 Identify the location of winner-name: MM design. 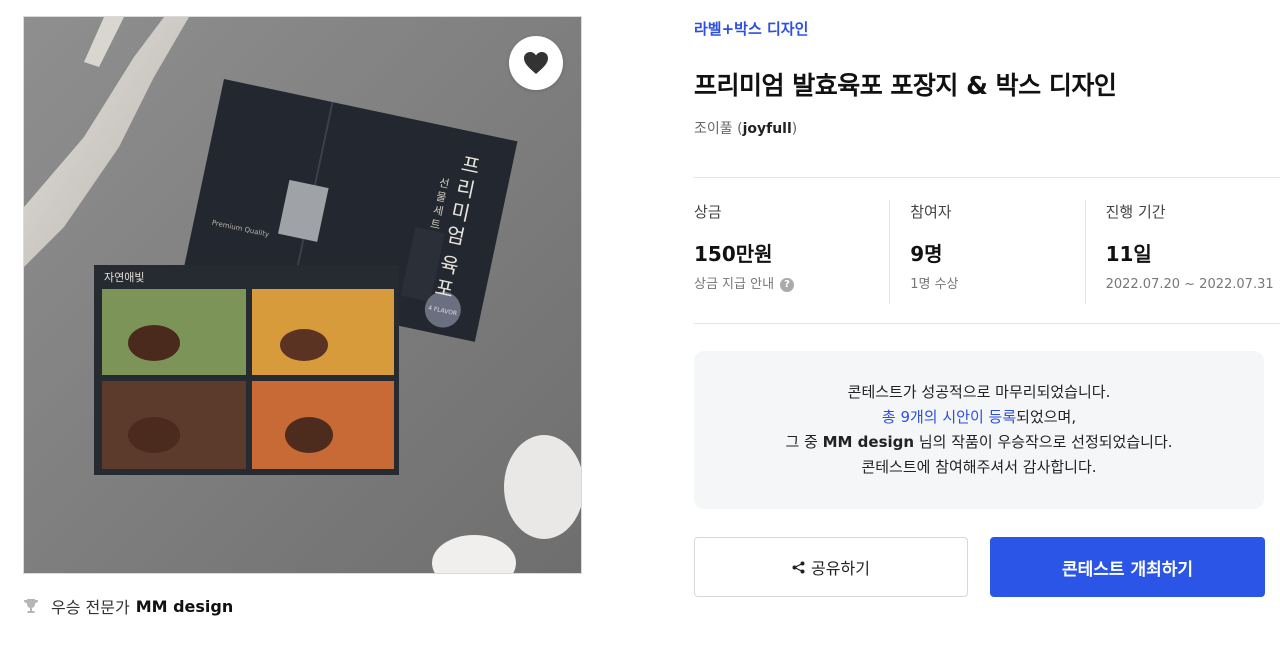
(185, 606).